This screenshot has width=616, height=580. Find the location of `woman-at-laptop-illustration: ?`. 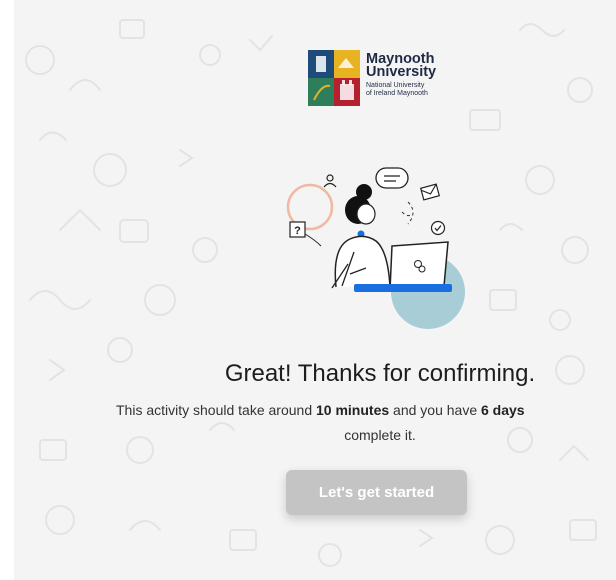

woman-at-laptop-illustration: ? is located at coordinates (375, 248).